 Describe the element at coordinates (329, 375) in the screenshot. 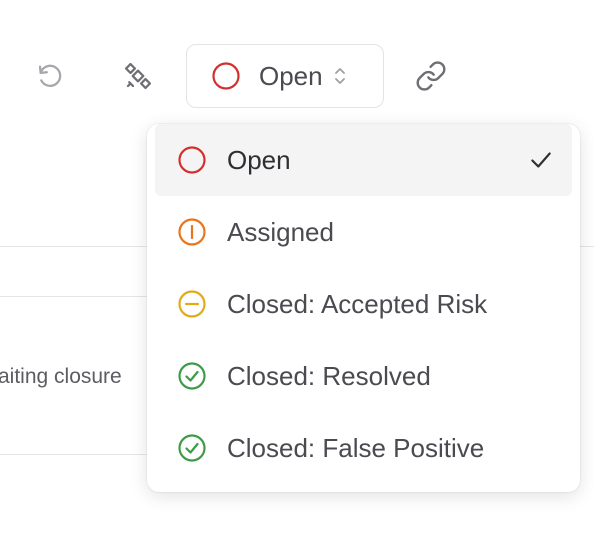

I see `status-option-label: Closed: Resolved` at that location.